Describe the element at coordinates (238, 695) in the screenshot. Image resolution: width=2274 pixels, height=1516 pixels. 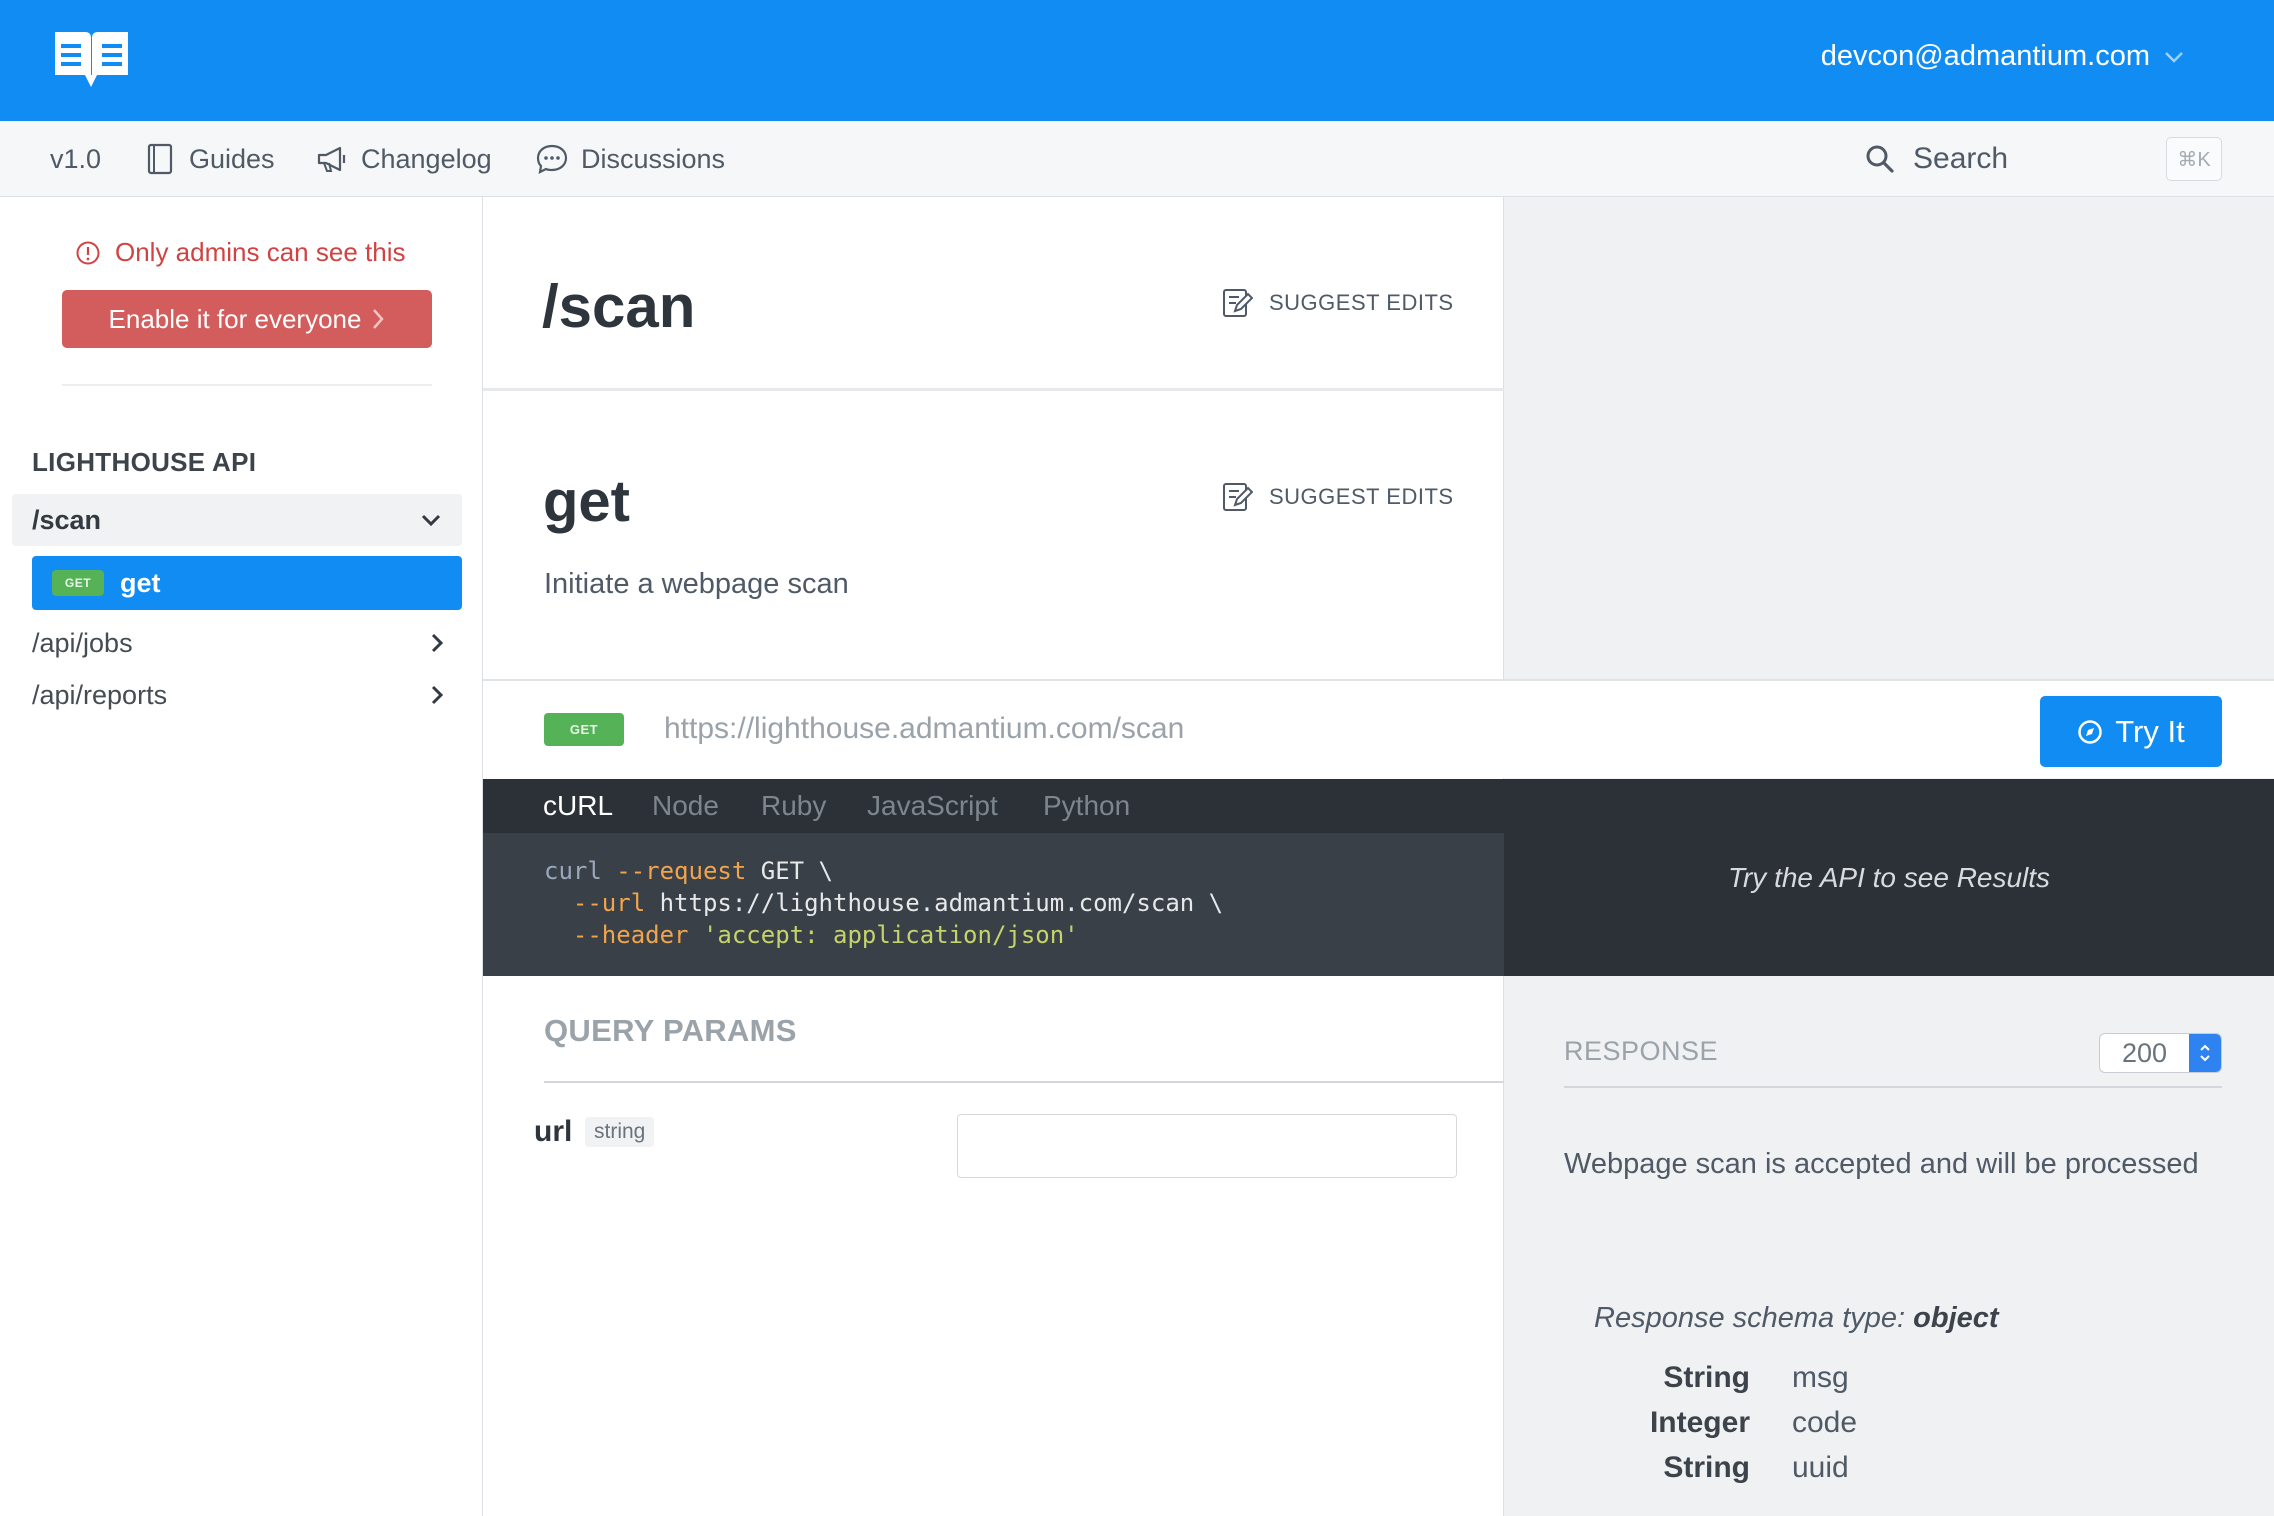
I see `sidebar-item-api-reports: /api/reports` at that location.